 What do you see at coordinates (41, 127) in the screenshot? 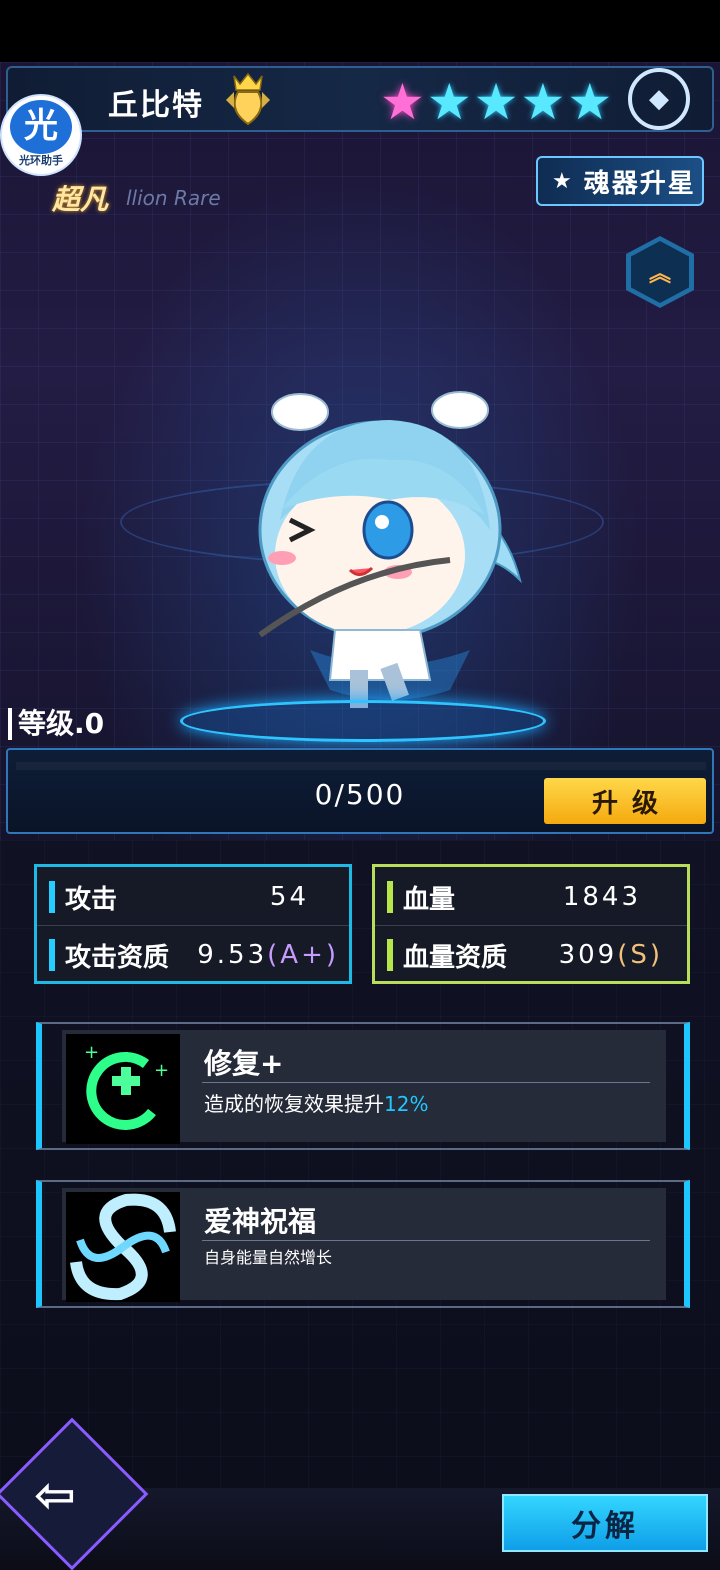
I see `helper-logo-icon: 光` at bounding box center [41, 127].